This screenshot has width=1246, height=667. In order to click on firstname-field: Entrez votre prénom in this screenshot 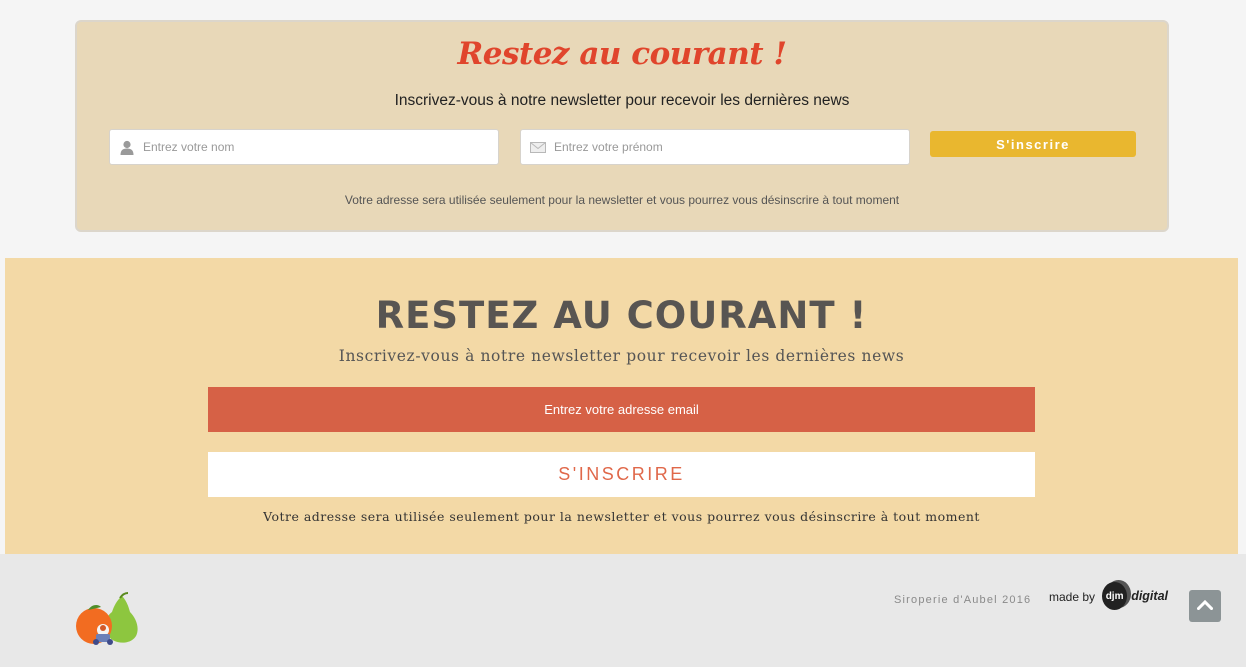, I will do `click(715, 147)`.